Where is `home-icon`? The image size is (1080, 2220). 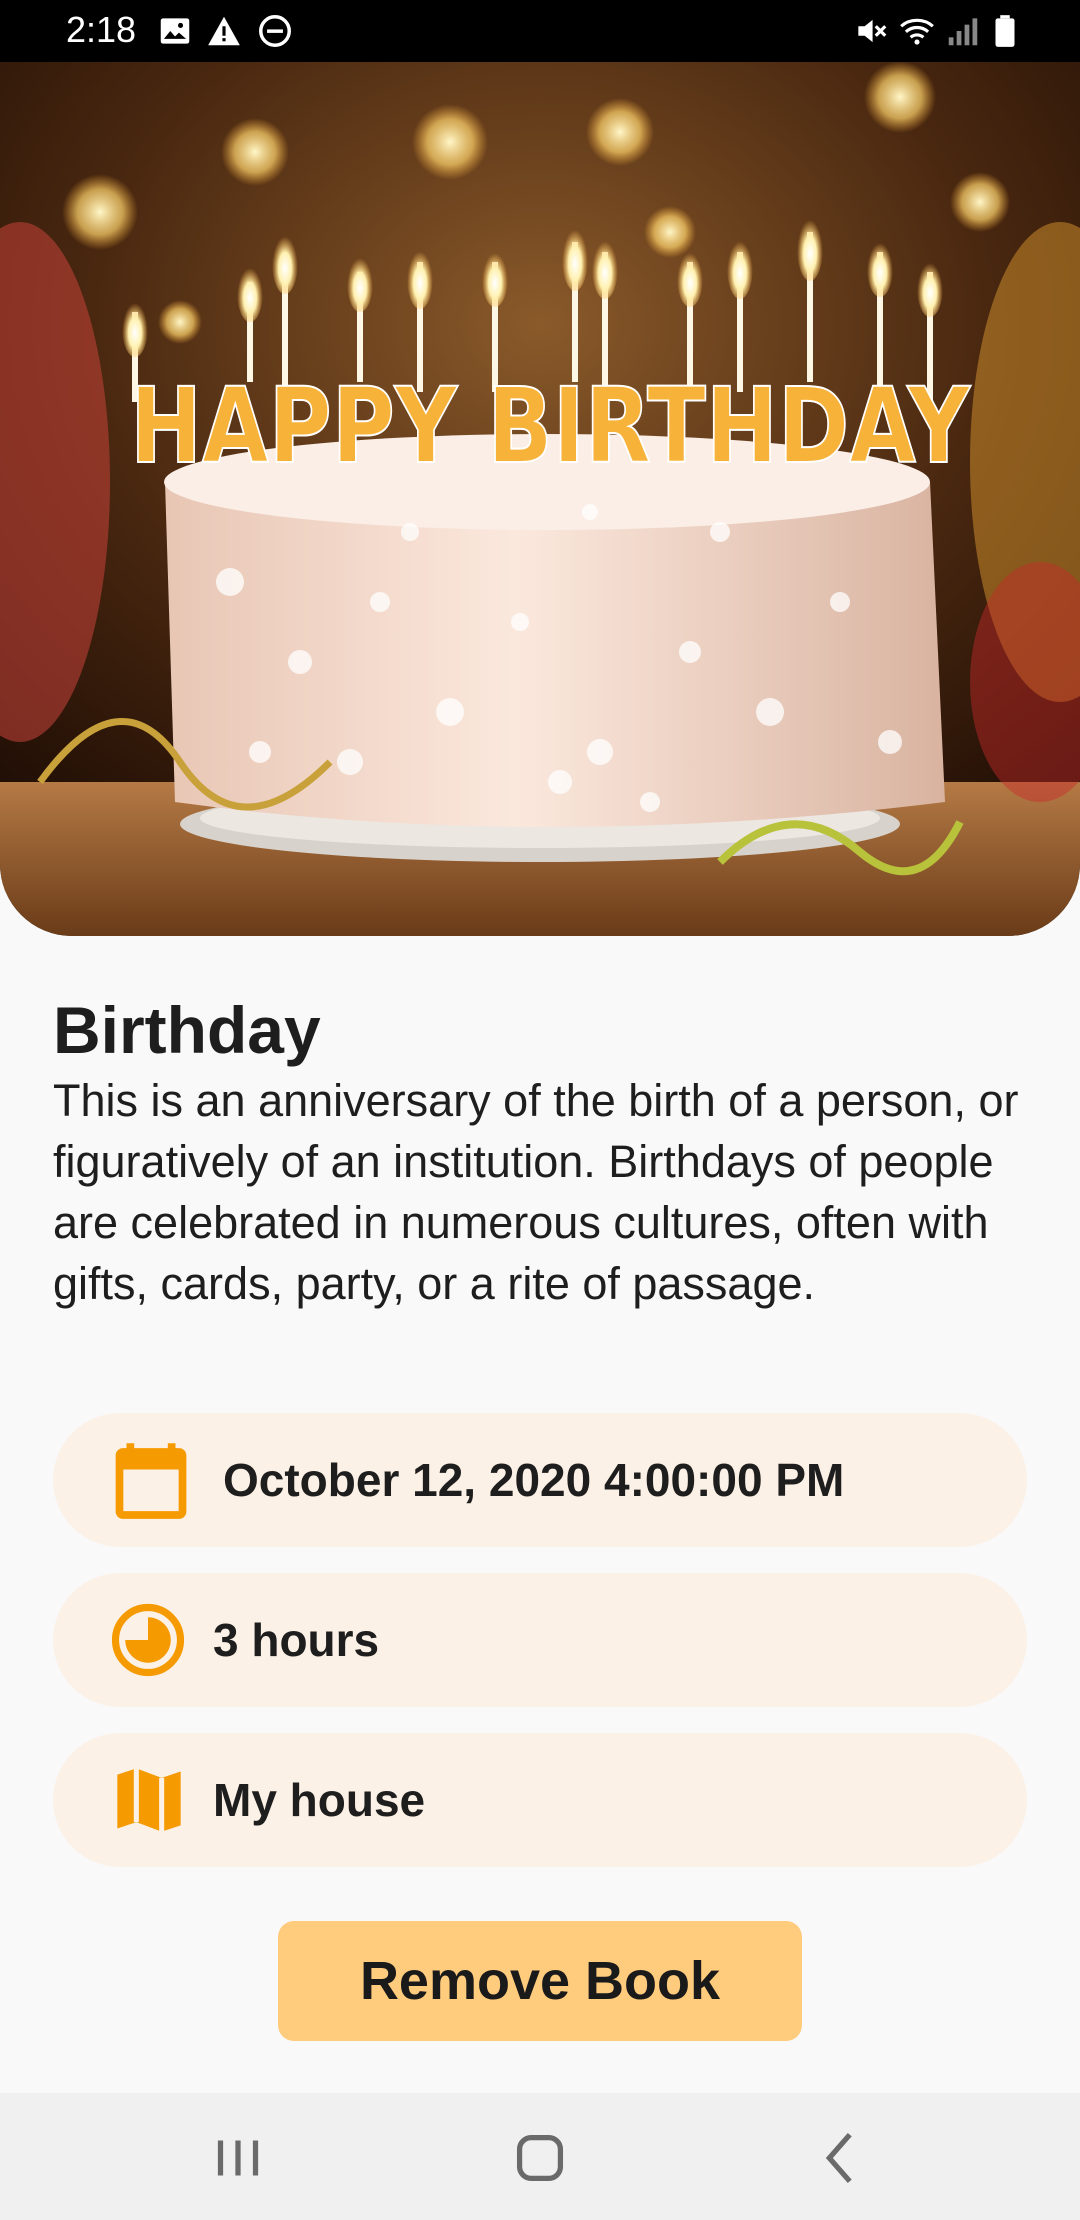
home-icon is located at coordinates (540, 2158).